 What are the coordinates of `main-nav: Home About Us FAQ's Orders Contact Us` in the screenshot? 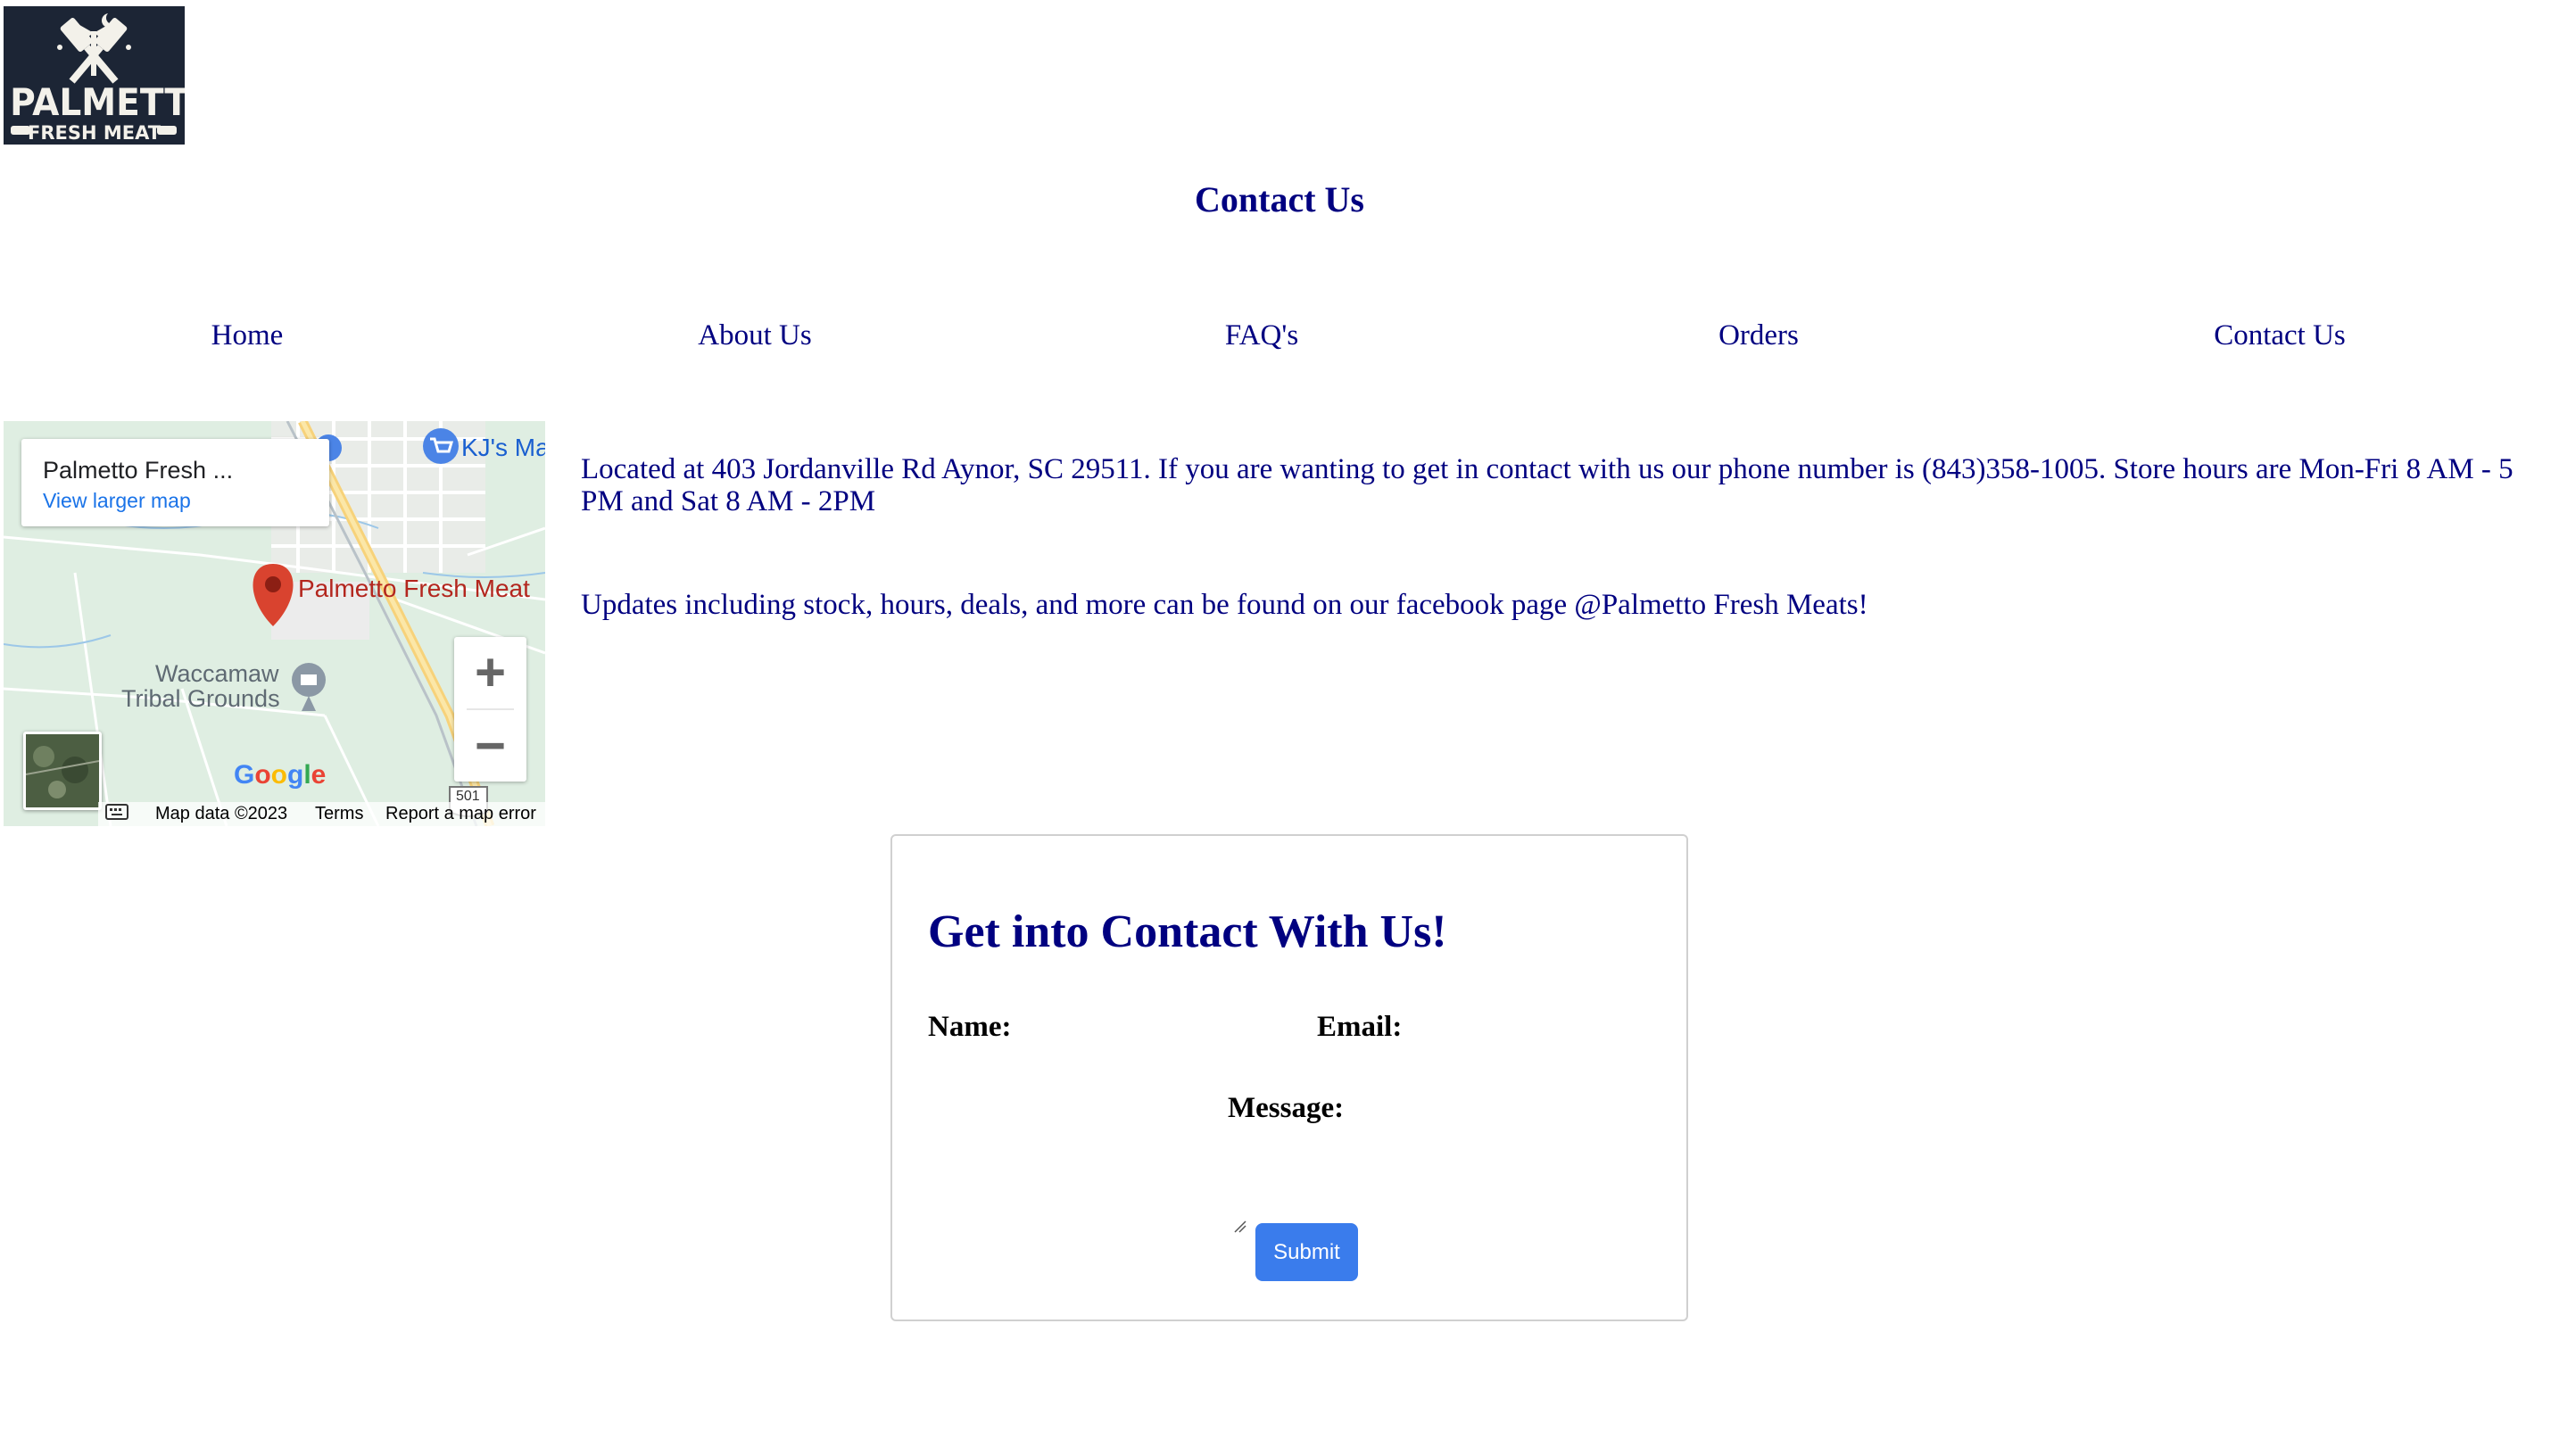 It's located at (1279, 342).